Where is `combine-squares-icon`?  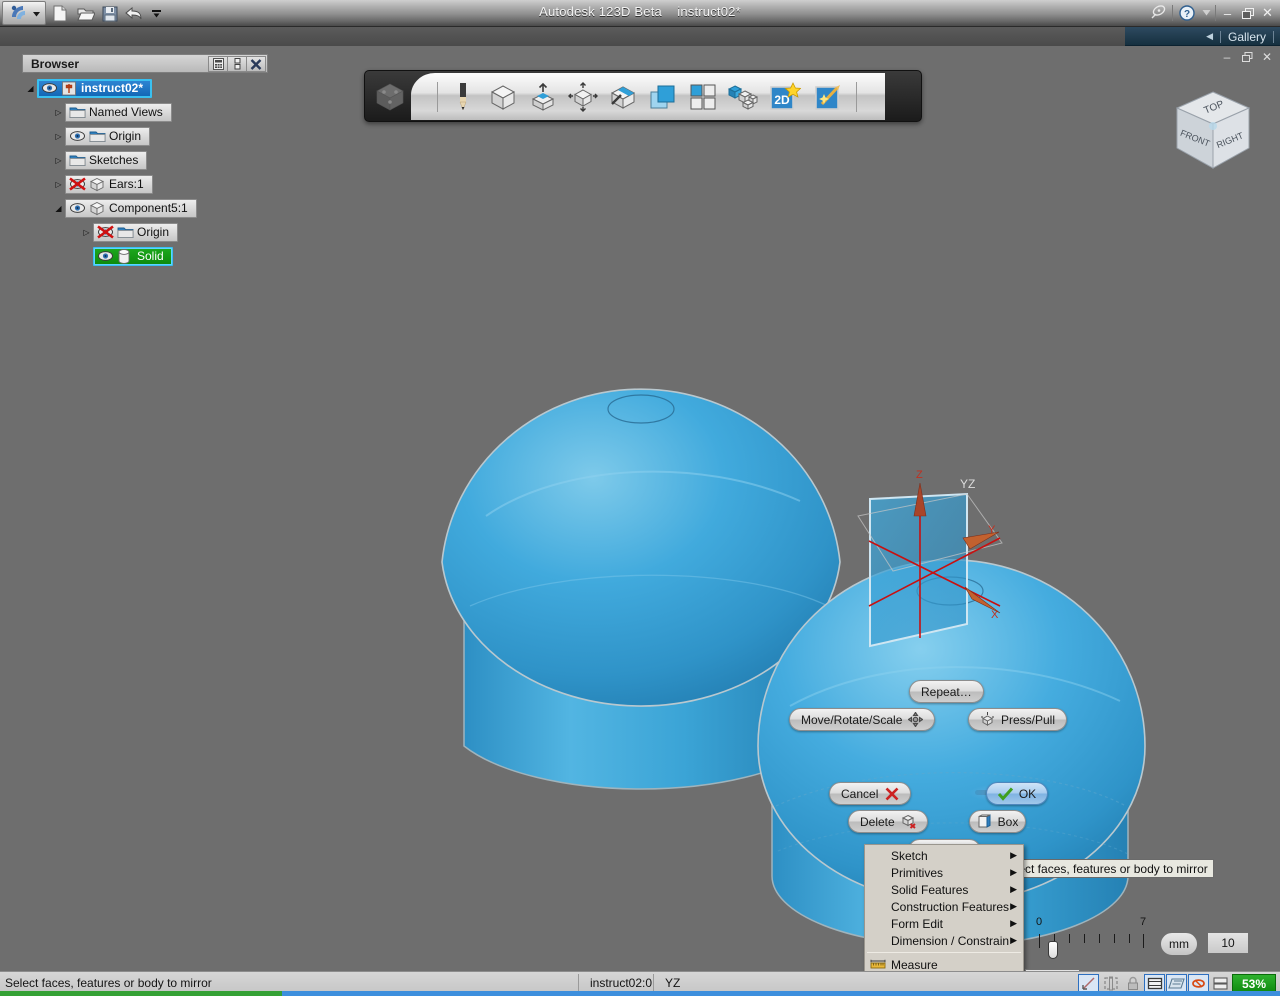 combine-squares-icon is located at coordinates (662, 96).